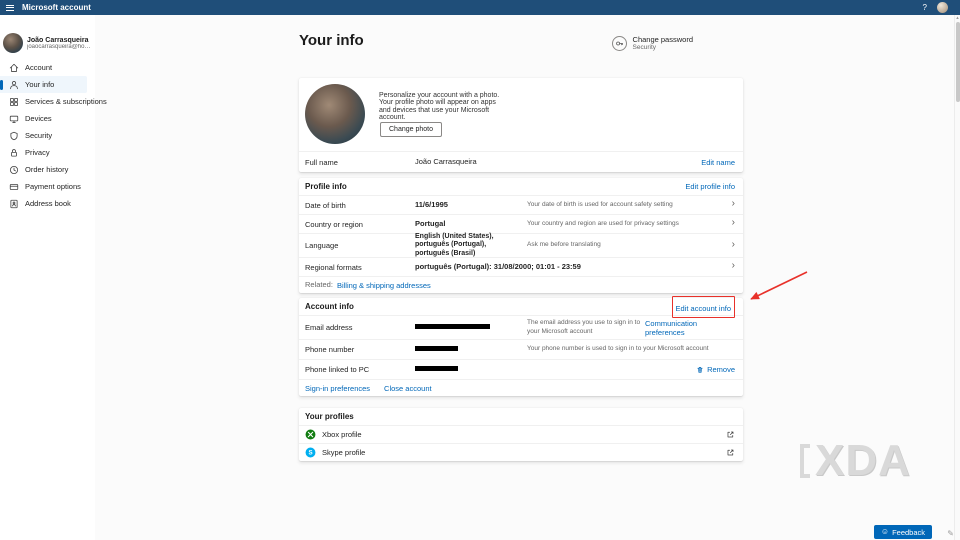 This screenshot has width=960, height=540. What do you see at coordinates (779, 285) in the screenshot?
I see `annotation-arrow` at bounding box center [779, 285].